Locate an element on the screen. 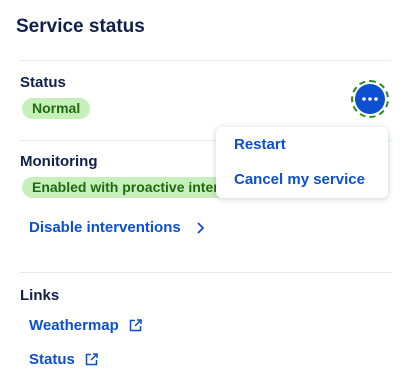  cancel-service-menu-item: Cancel my service is located at coordinates (299, 179).